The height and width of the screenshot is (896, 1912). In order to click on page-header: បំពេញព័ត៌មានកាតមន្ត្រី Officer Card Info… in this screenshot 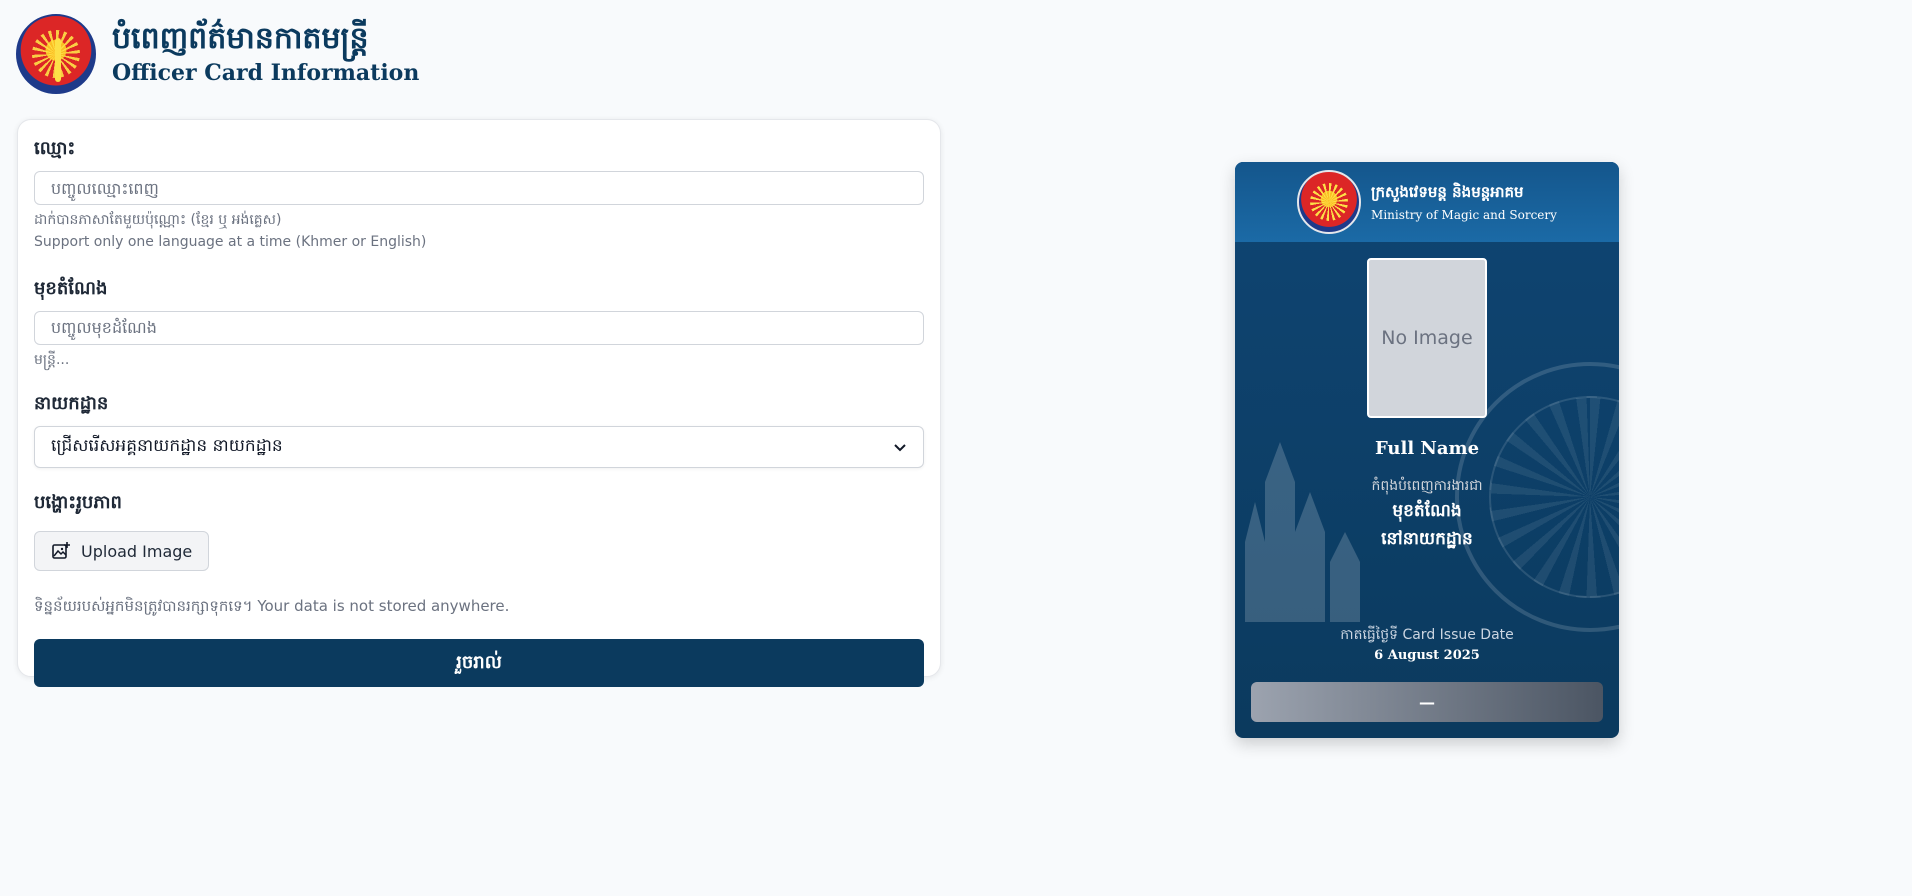, I will do `click(217, 54)`.